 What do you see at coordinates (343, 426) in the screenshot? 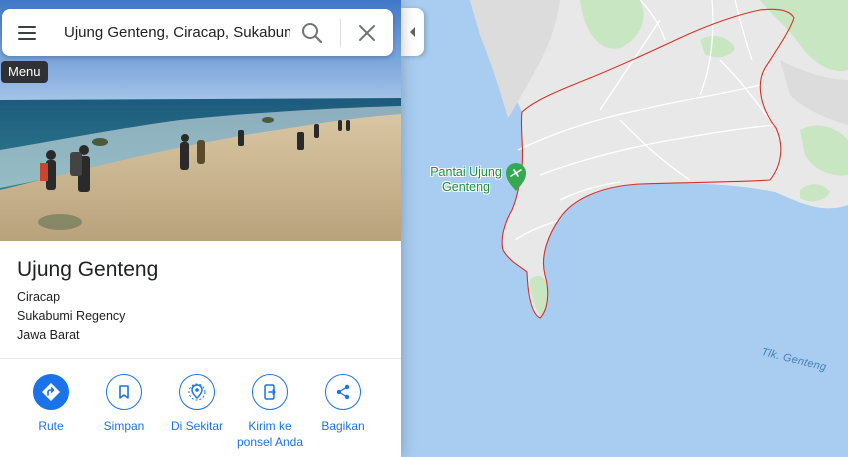
I see `action-label: Bagikan` at bounding box center [343, 426].